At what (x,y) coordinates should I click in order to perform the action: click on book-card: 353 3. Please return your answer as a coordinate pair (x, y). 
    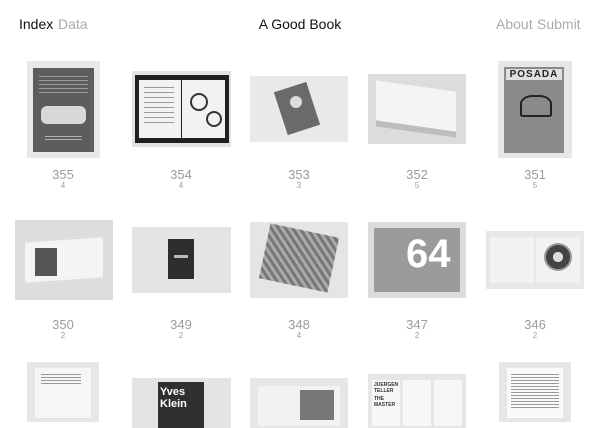
    Looking at the image, I should click on (299, 100).